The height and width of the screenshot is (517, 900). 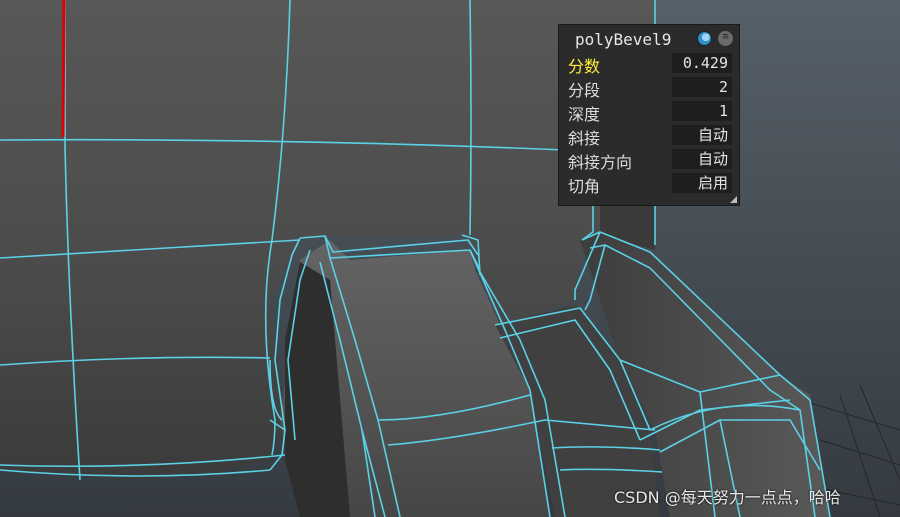 What do you see at coordinates (623, 39) in the screenshot?
I see `node-name-title: polyBevel9` at bounding box center [623, 39].